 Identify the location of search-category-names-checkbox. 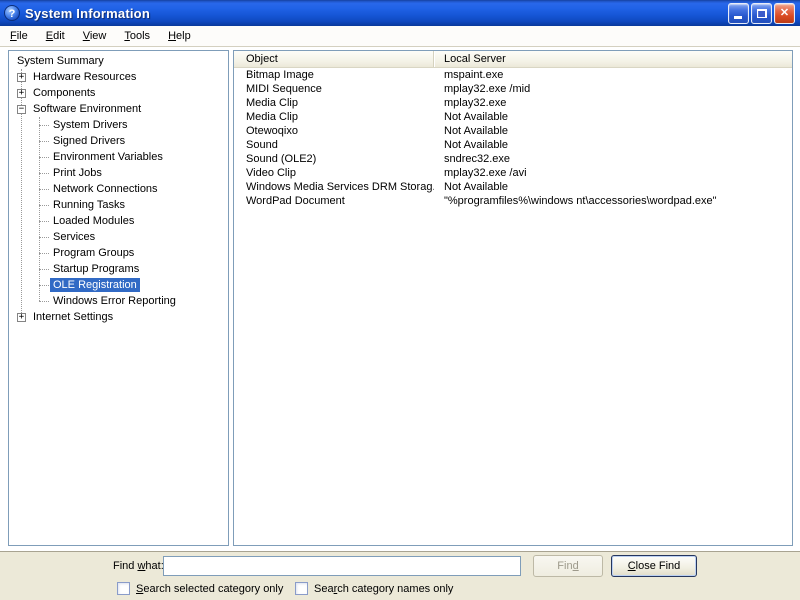
(301, 588).